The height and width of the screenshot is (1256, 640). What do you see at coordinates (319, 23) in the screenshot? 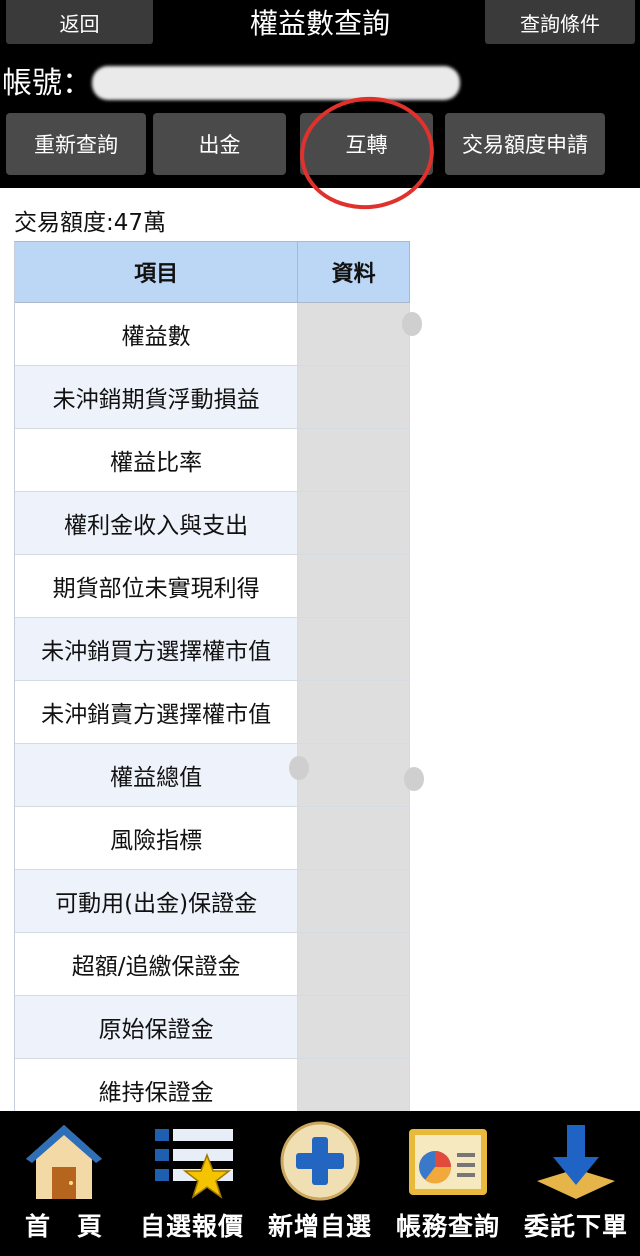
I see `page-title: 權益數查詢` at bounding box center [319, 23].